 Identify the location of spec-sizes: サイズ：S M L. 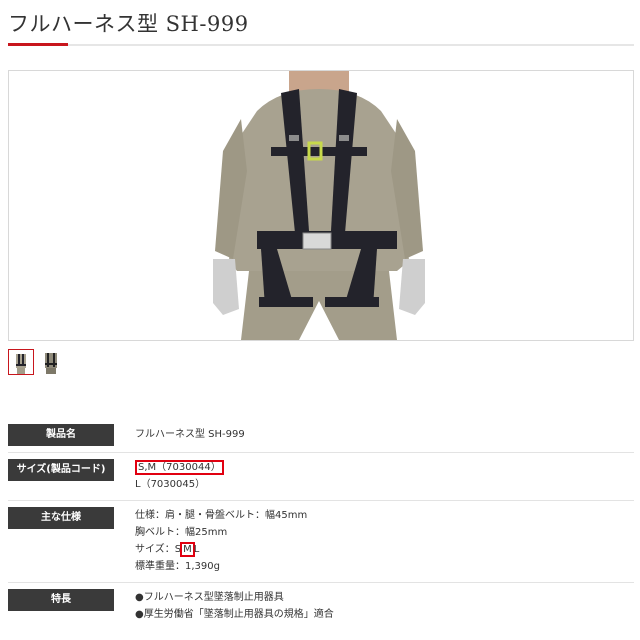
(167, 549).